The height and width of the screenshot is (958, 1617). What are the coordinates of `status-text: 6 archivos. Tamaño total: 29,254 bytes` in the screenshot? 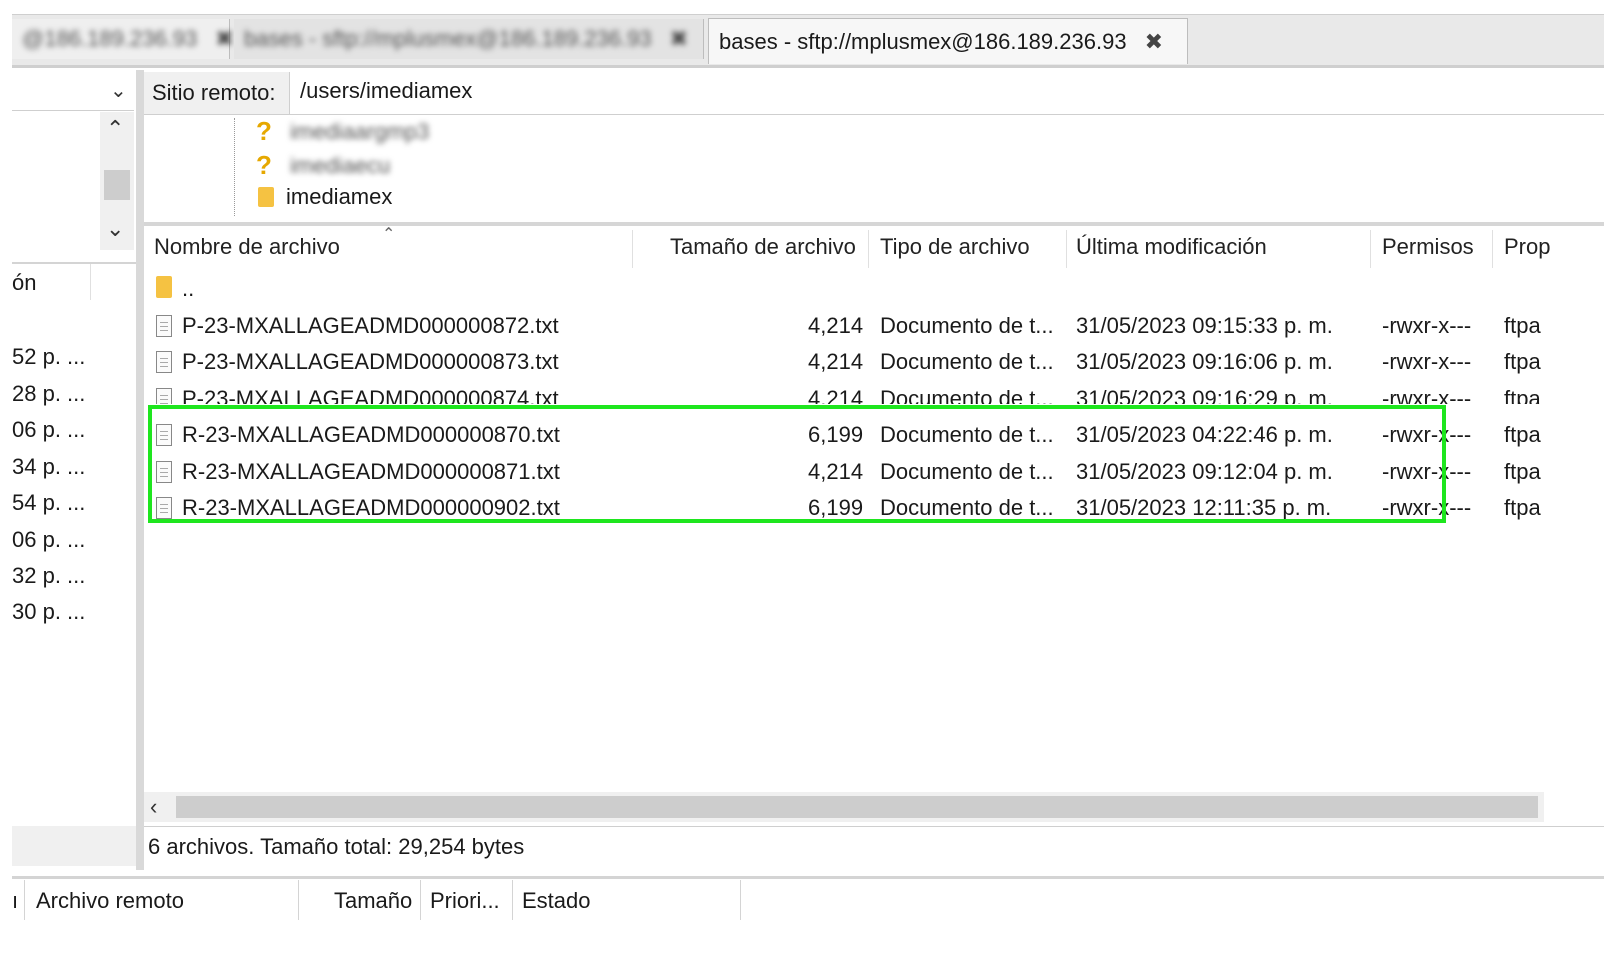 It's located at (336, 846).